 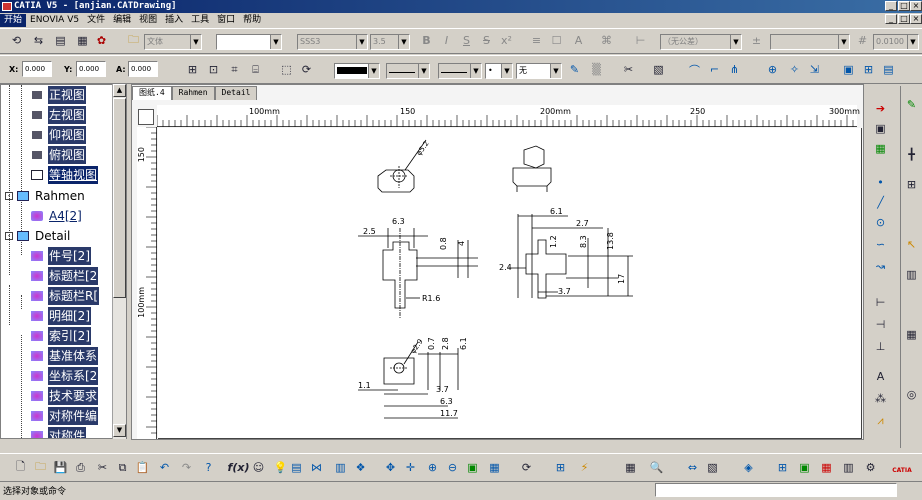 I want to click on bottom-view: φ2.9 0.7 2.8 6.1 1.1 3.7 6.3 11.7, so click(x=413, y=378).